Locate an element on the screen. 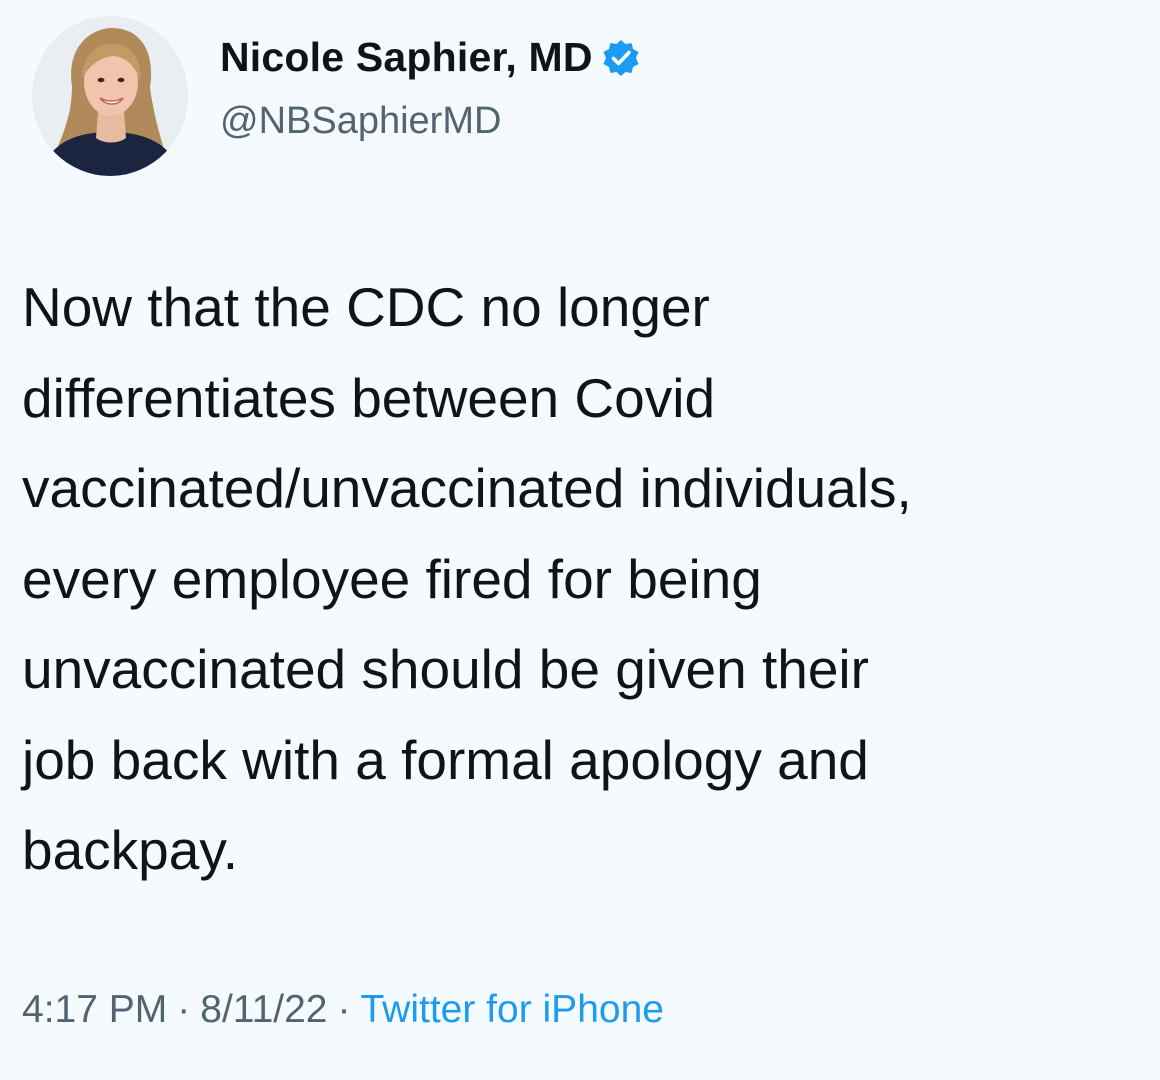 Image resolution: width=1160 pixels, height=1080 pixels. author-handle: @NBSaphierMD is located at coordinates (360, 121).